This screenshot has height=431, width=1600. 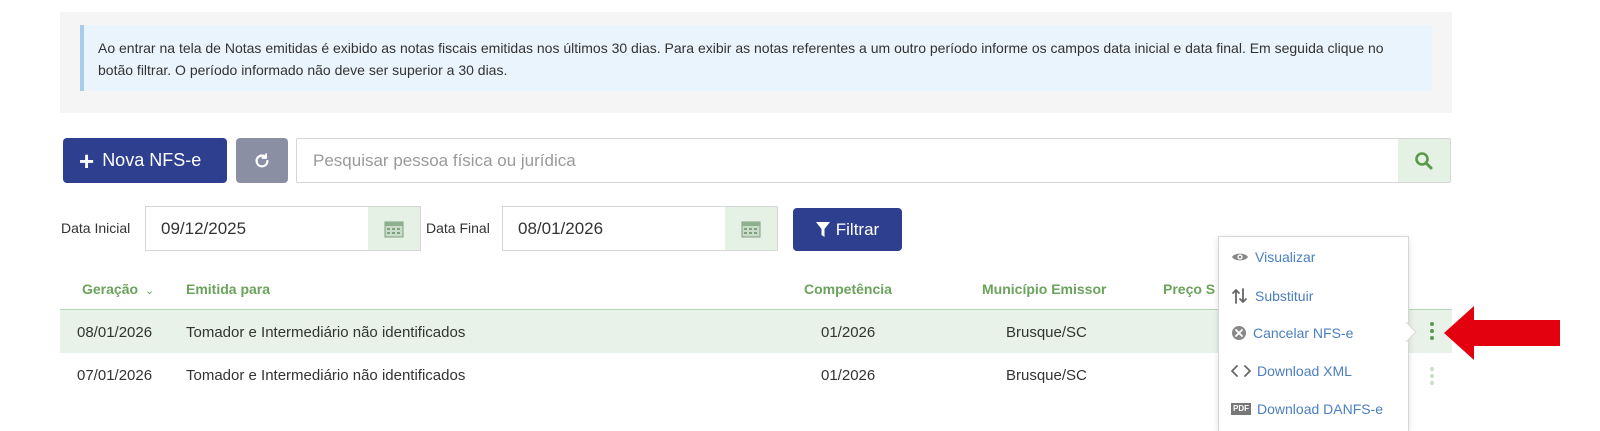 What do you see at coordinates (1273, 257) in the screenshot?
I see `menu-item-visualizar: Visualizar` at bounding box center [1273, 257].